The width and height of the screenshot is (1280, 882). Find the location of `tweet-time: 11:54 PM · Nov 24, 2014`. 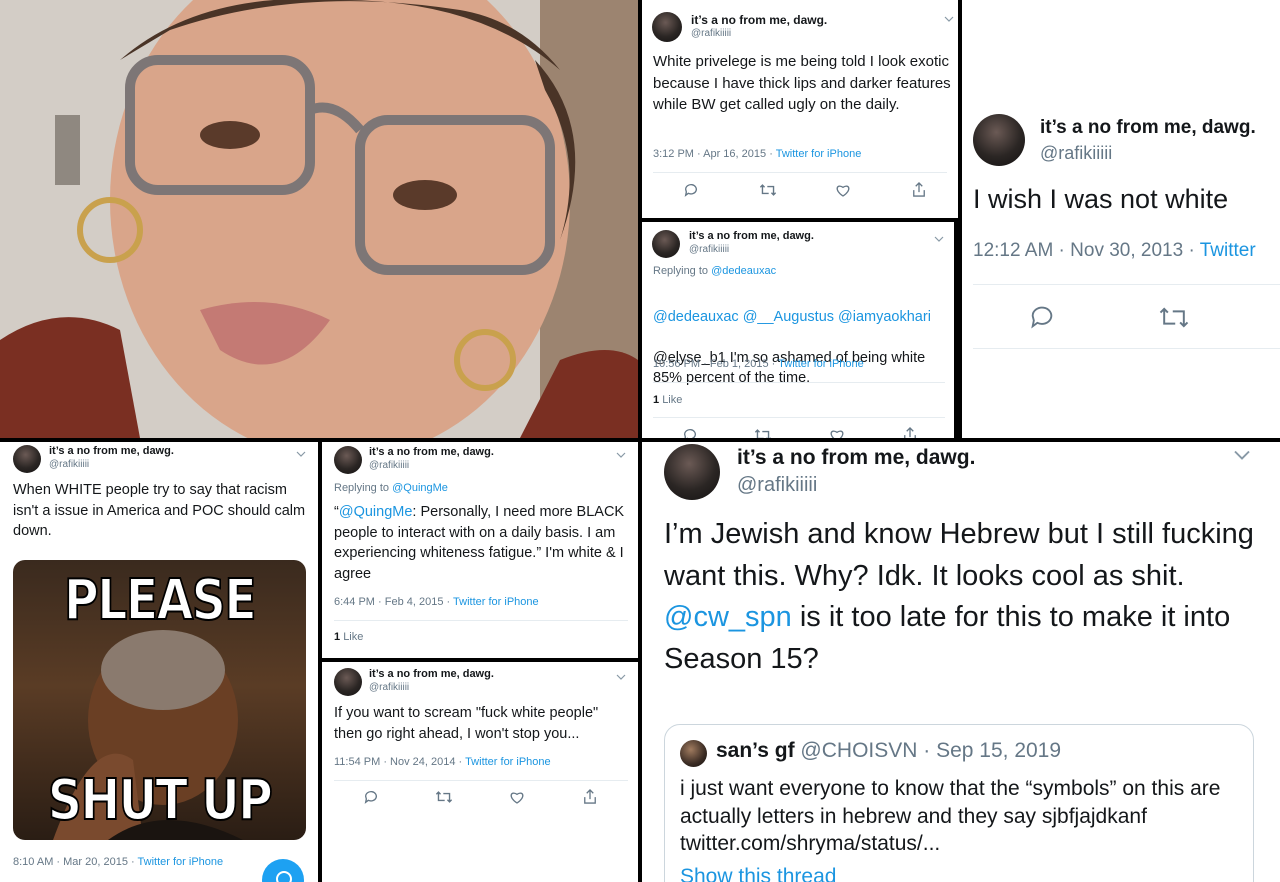

tweet-time: 11:54 PM · Nov 24, 2014 is located at coordinates (394, 762).